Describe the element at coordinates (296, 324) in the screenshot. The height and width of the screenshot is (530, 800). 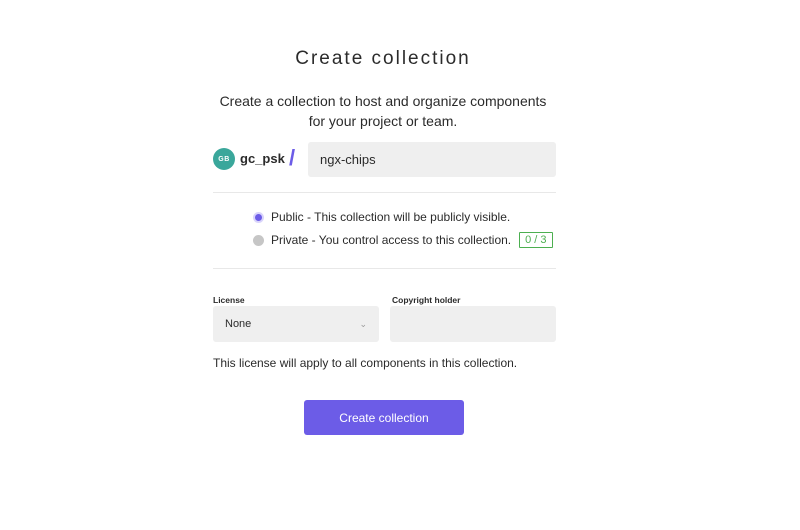
I see `license-select: None ⌄` at that location.